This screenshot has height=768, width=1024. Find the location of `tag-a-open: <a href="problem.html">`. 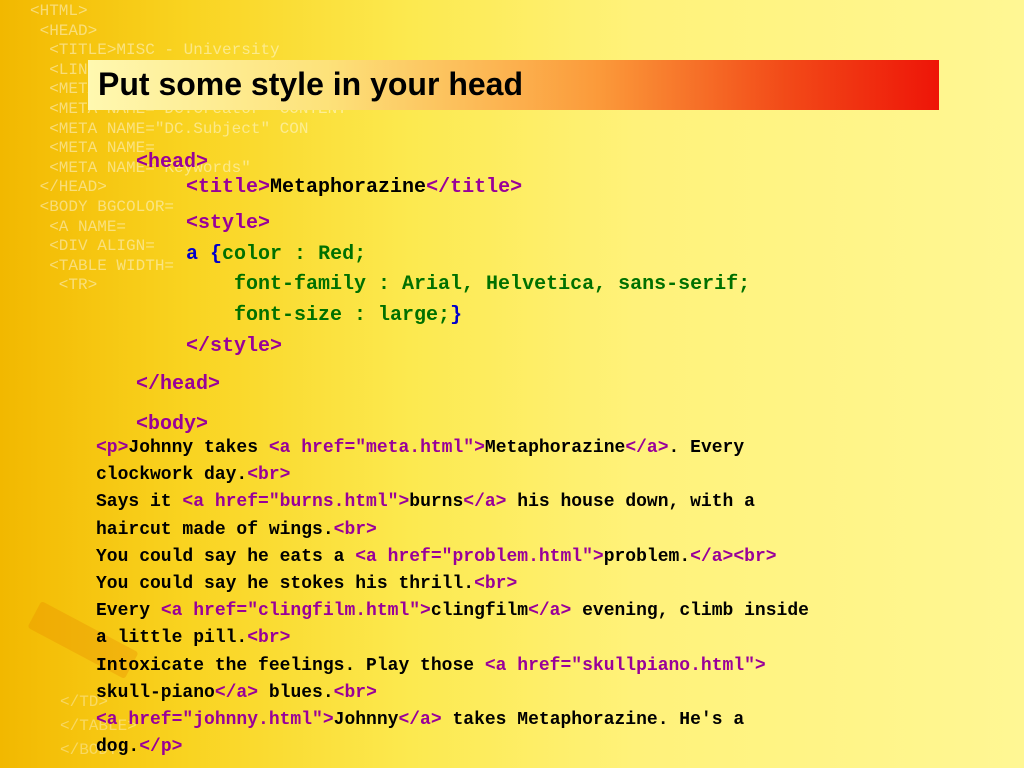

tag-a-open: <a href="problem.html"> is located at coordinates (479, 556).